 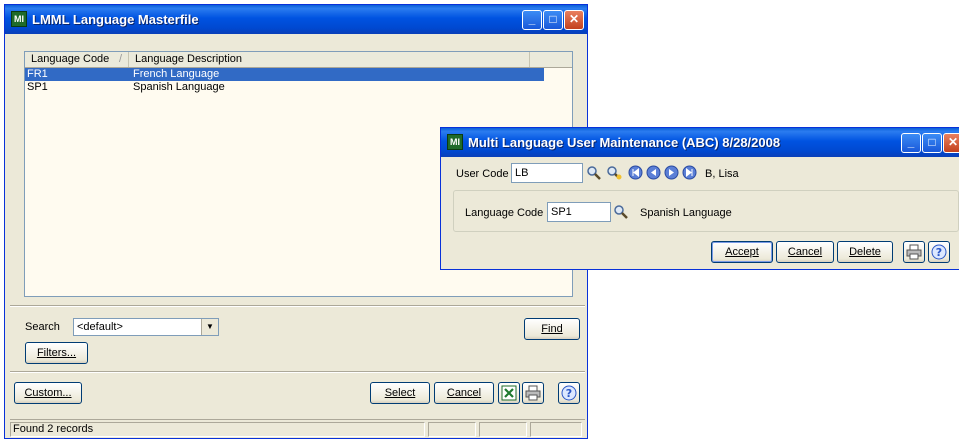 What do you see at coordinates (742, 252) in the screenshot?
I see `accept-button: Accept` at bounding box center [742, 252].